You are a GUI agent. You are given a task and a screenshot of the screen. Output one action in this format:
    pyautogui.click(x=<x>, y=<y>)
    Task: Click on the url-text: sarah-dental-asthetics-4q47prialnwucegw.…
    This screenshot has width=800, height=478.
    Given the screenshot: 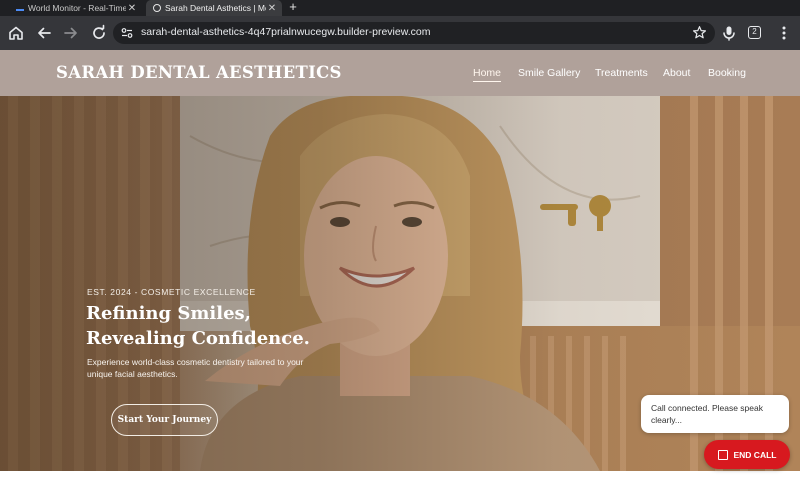 What is the action you would take?
    pyautogui.click(x=285, y=32)
    